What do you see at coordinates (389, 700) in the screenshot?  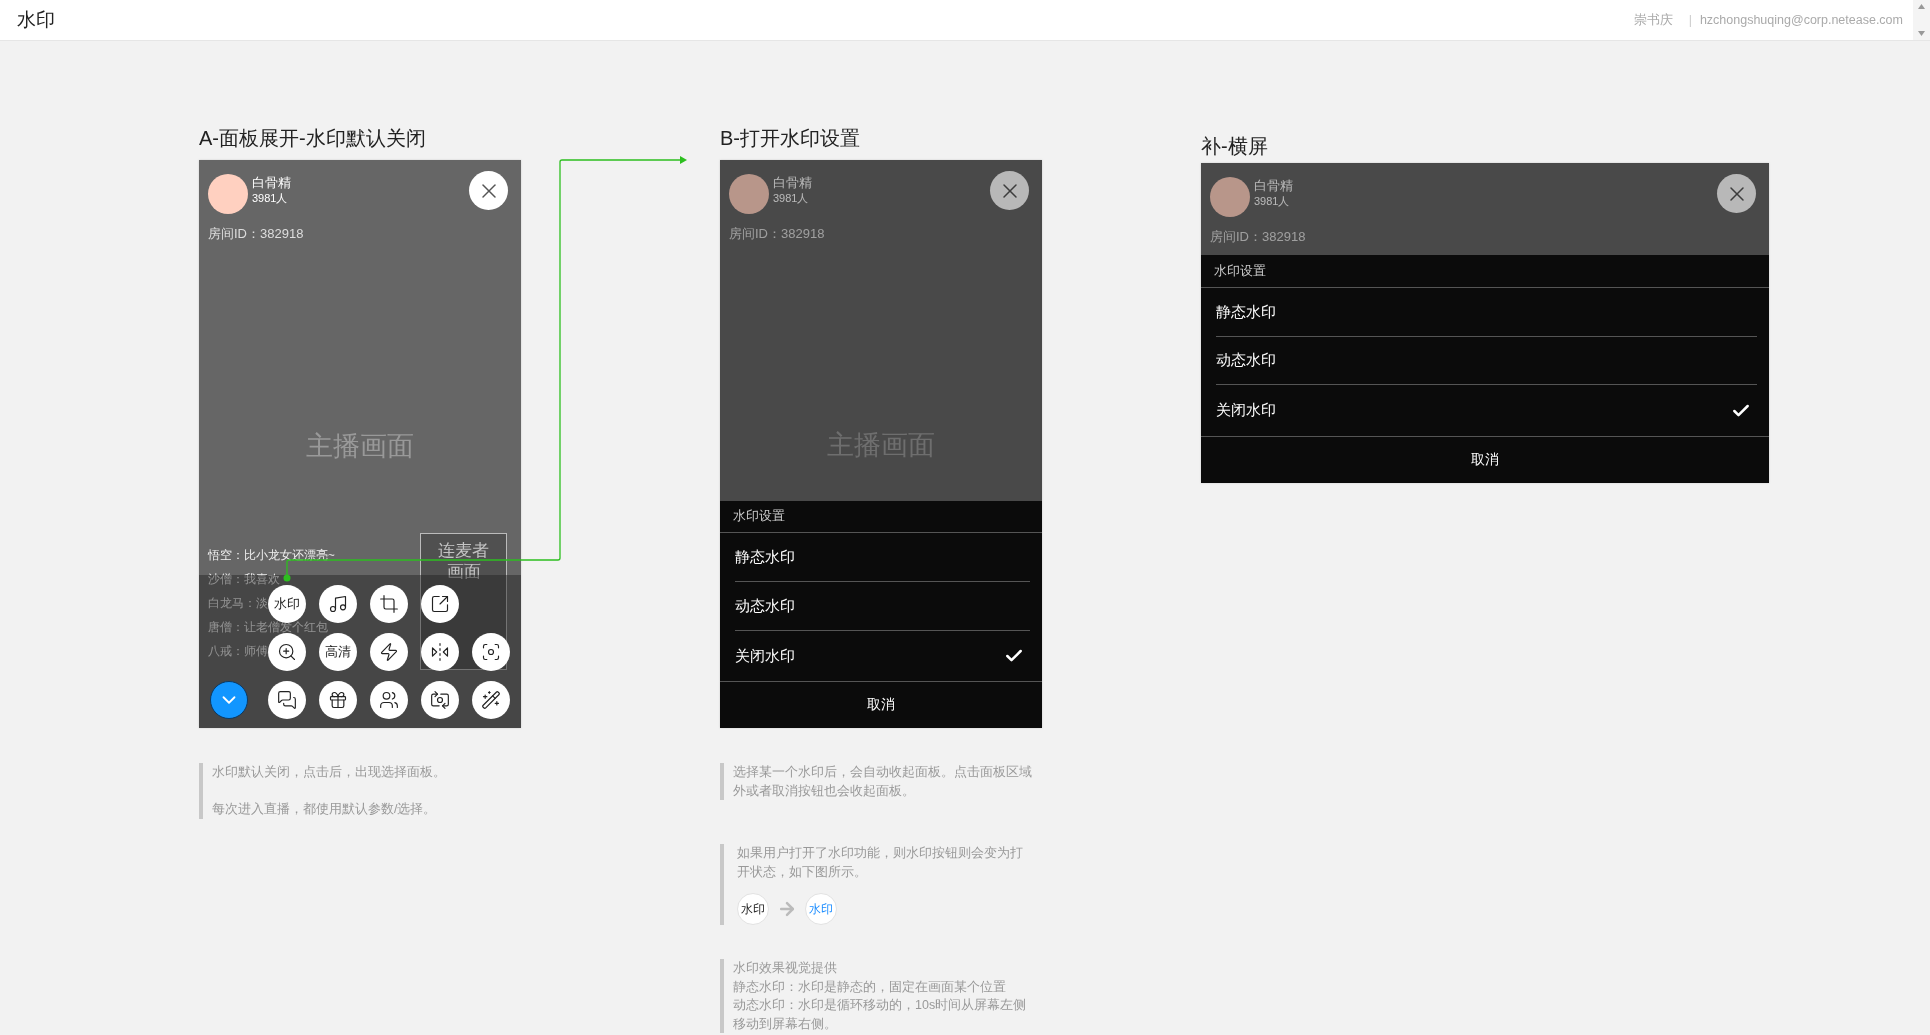 I see `people-icon` at bounding box center [389, 700].